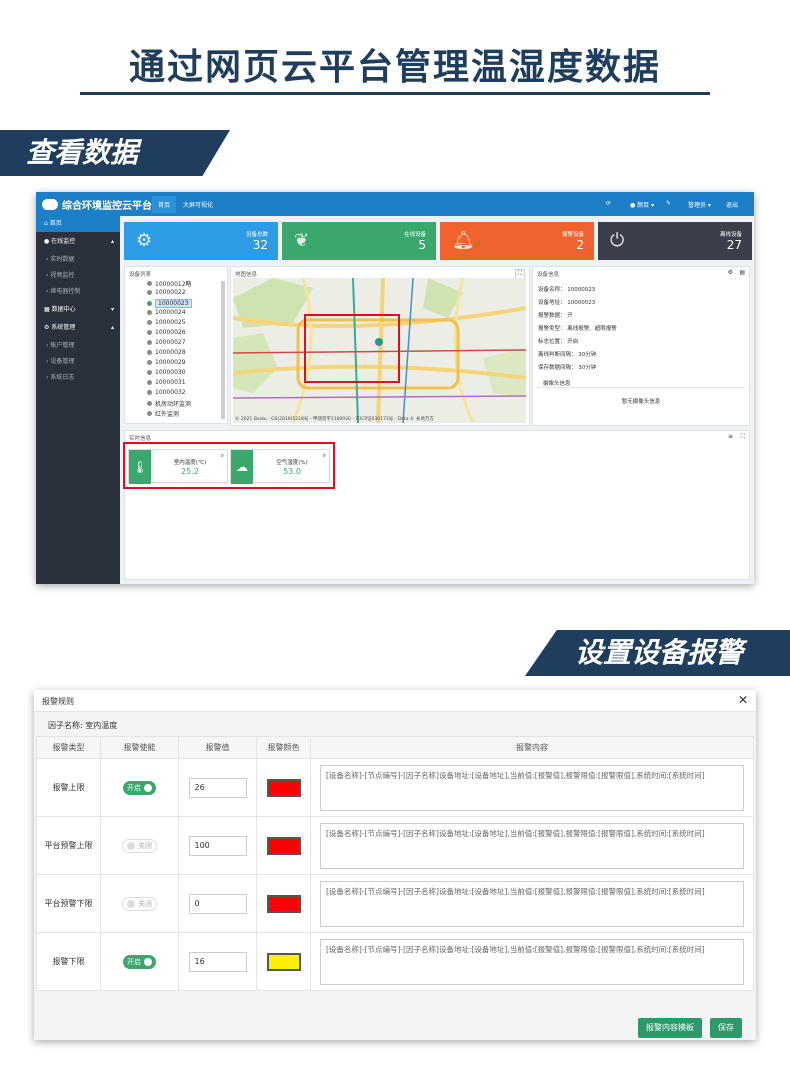  I want to click on device-list-scrollbar, so click(223, 350).